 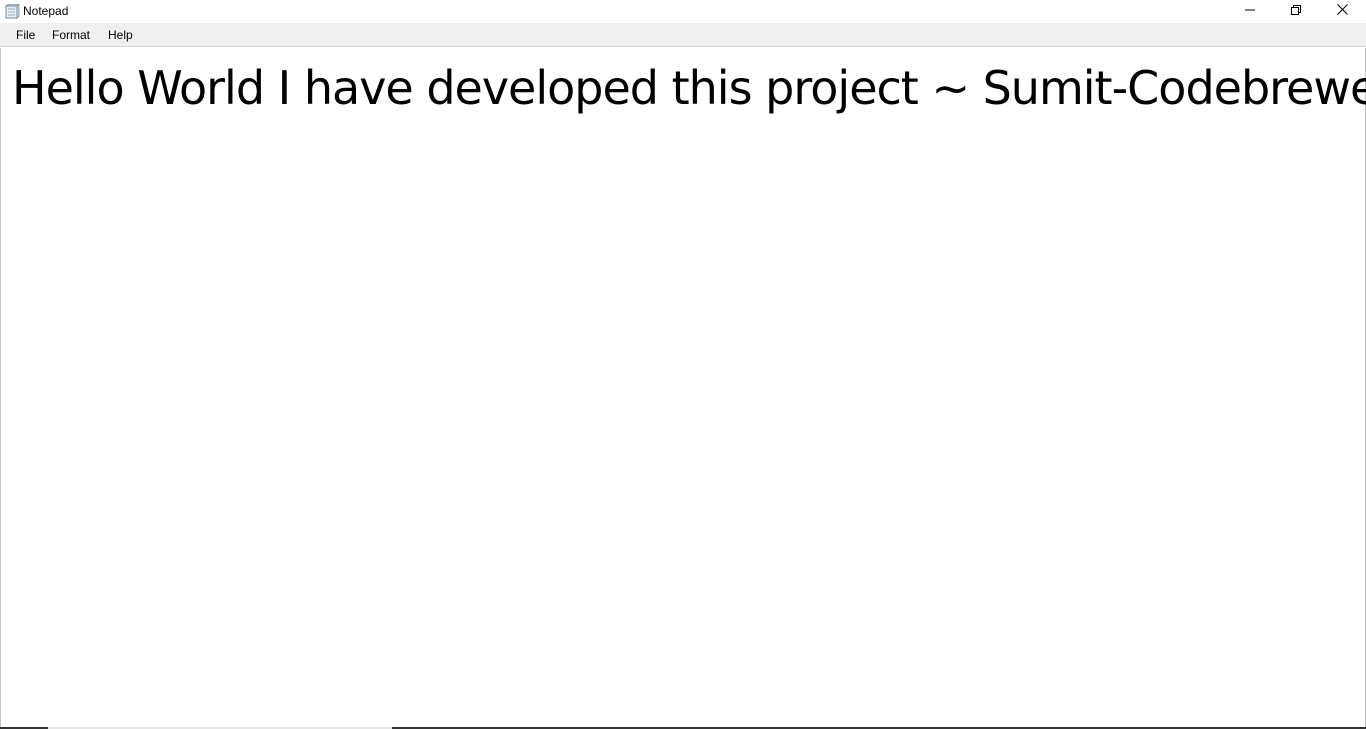 I want to click on restore-button, so click(x=1296, y=11).